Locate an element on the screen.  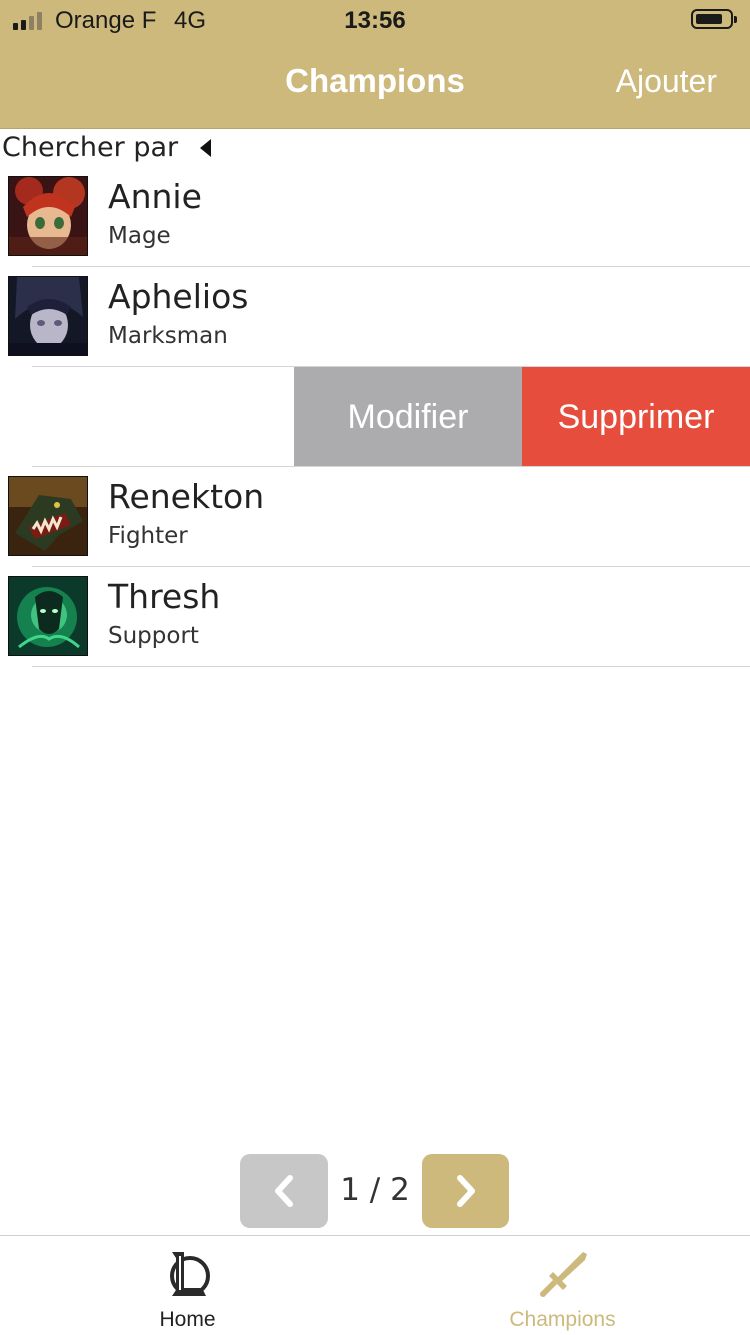
swiped-row: Modifier Supprimer is located at coordinates (375, 417).